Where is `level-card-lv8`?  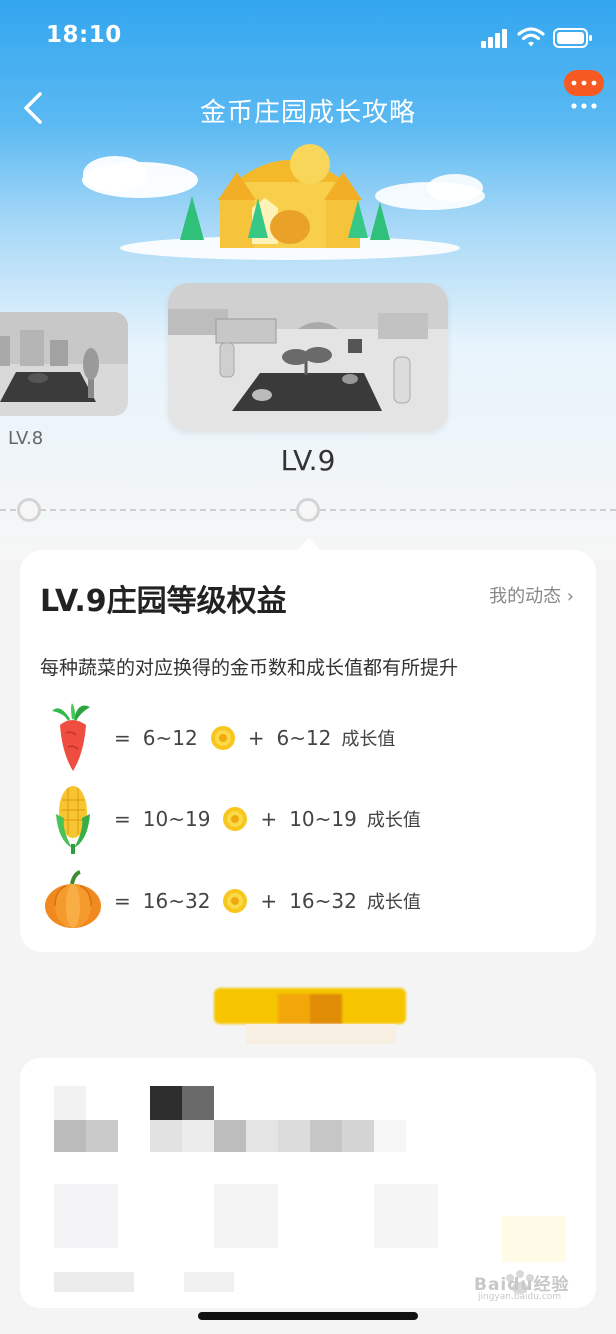 level-card-lv8 is located at coordinates (64, 364).